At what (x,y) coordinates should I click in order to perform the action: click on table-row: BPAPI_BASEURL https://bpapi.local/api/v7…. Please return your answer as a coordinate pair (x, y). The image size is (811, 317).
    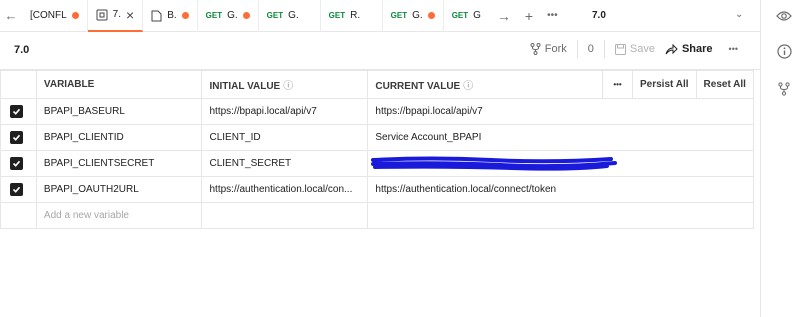
    Looking at the image, I should click on (377, 111).